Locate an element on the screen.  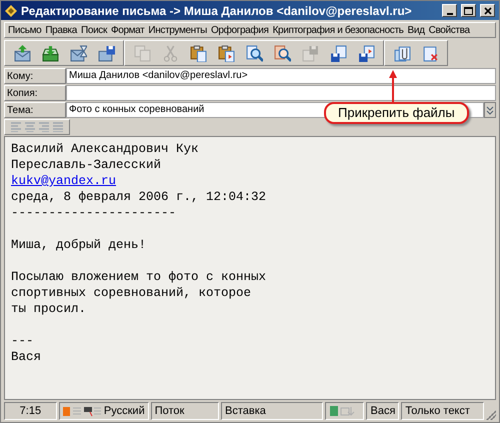
magnifier-page-icon is located at coordinates (282, 53).